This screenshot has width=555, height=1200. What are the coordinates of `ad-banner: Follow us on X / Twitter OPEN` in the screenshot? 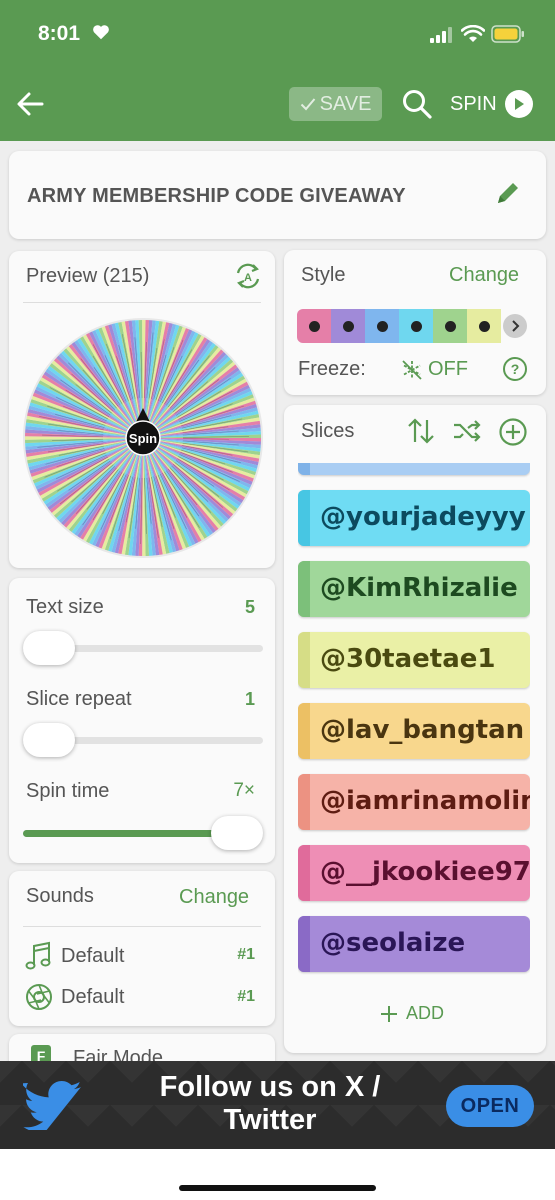 It's located at (277, 1105).